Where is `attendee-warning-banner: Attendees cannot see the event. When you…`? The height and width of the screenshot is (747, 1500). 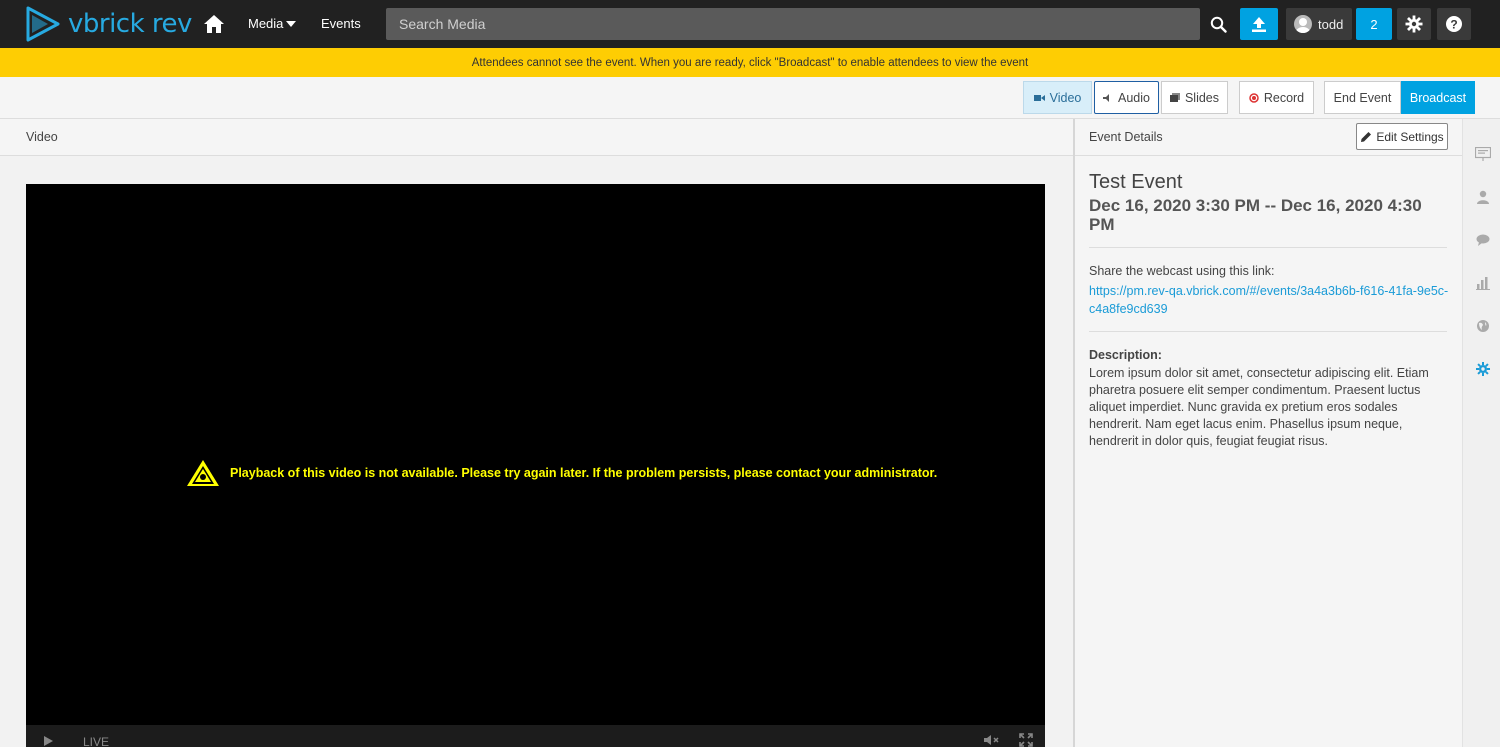
attendee-warning-banner: Attendees cannot see the event. When you… is located at coordinates (750, 62).